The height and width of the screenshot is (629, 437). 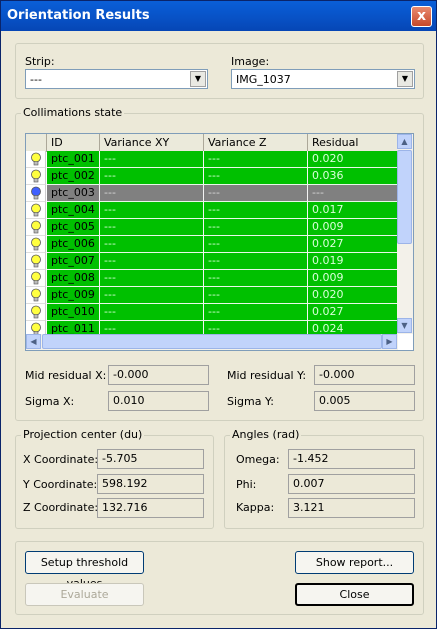 What do you see at coordinates (404, 197) in the screenshot?
I see `vertical-scroll-thumb` at bounding box center [404, 197].